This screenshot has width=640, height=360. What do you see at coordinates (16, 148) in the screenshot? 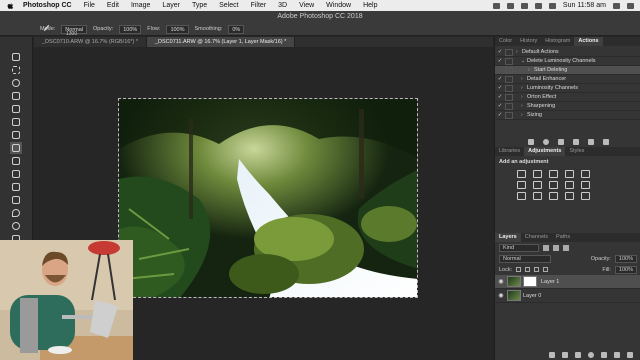
I see `brush-tool-icon` at bounding box center [16, 148].